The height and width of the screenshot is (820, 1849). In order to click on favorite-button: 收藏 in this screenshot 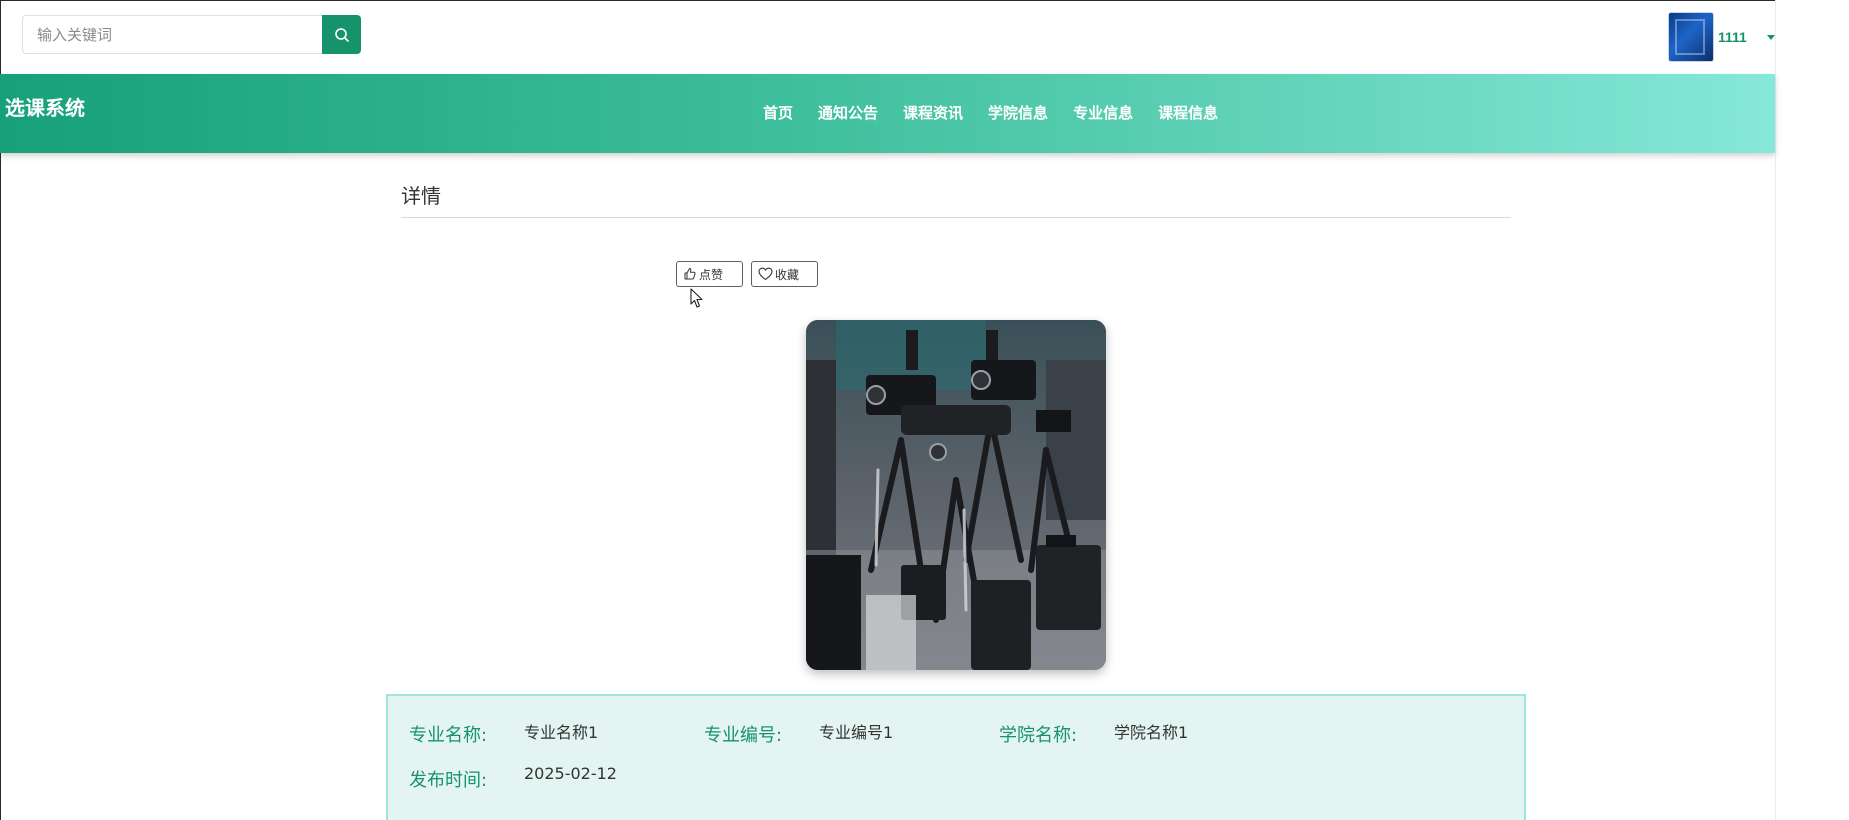, I will do `click(784, 274)`.